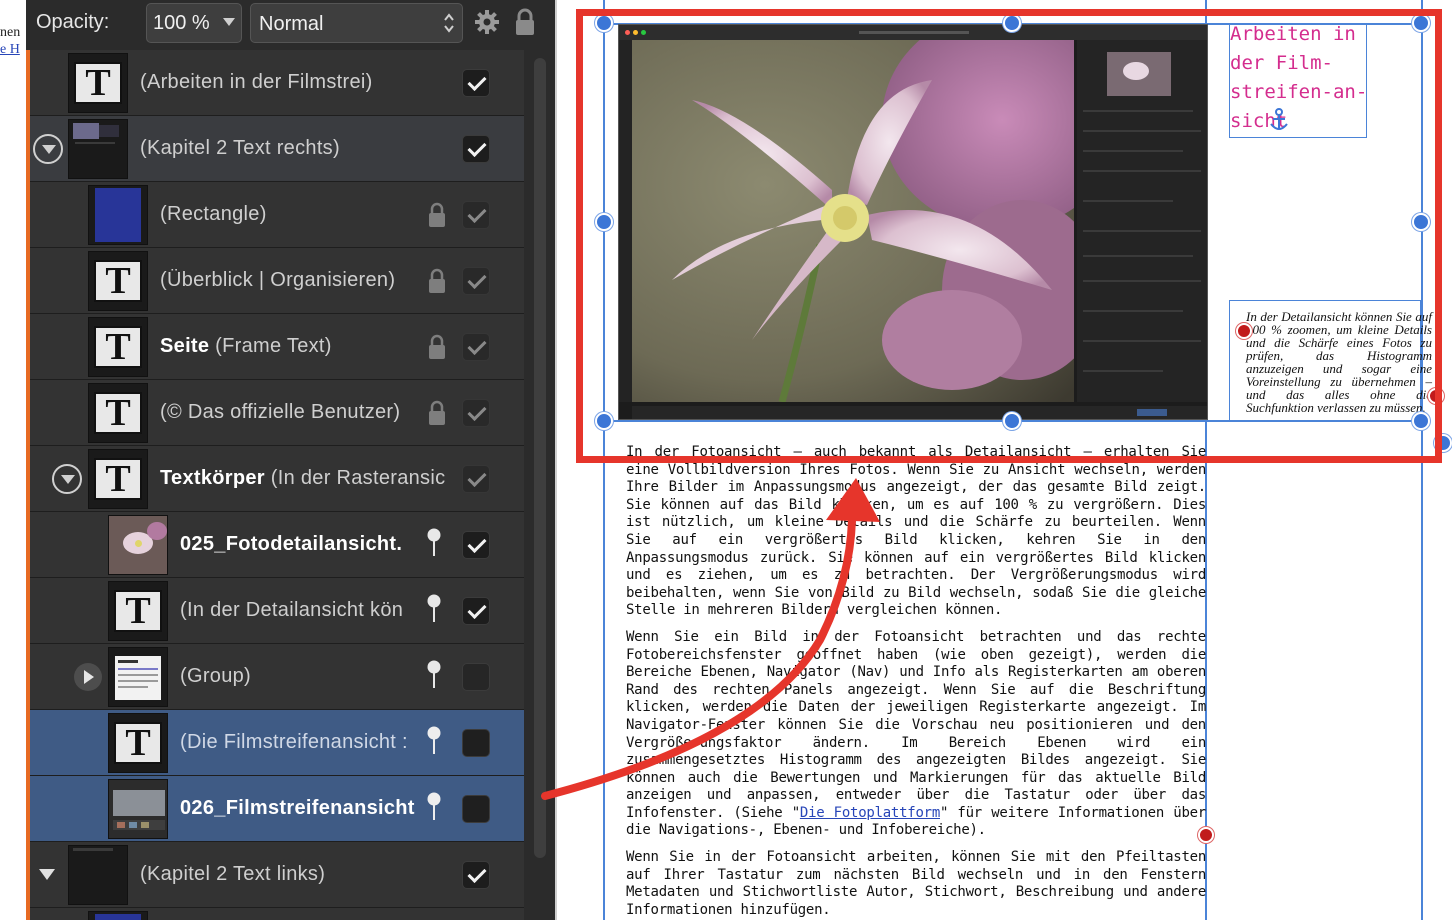  What do you see at coordinates (280, 412) in the screenshot?
I see `layer-name: (© Das offizielle Benutzer)` at bounding box center [280, 412].